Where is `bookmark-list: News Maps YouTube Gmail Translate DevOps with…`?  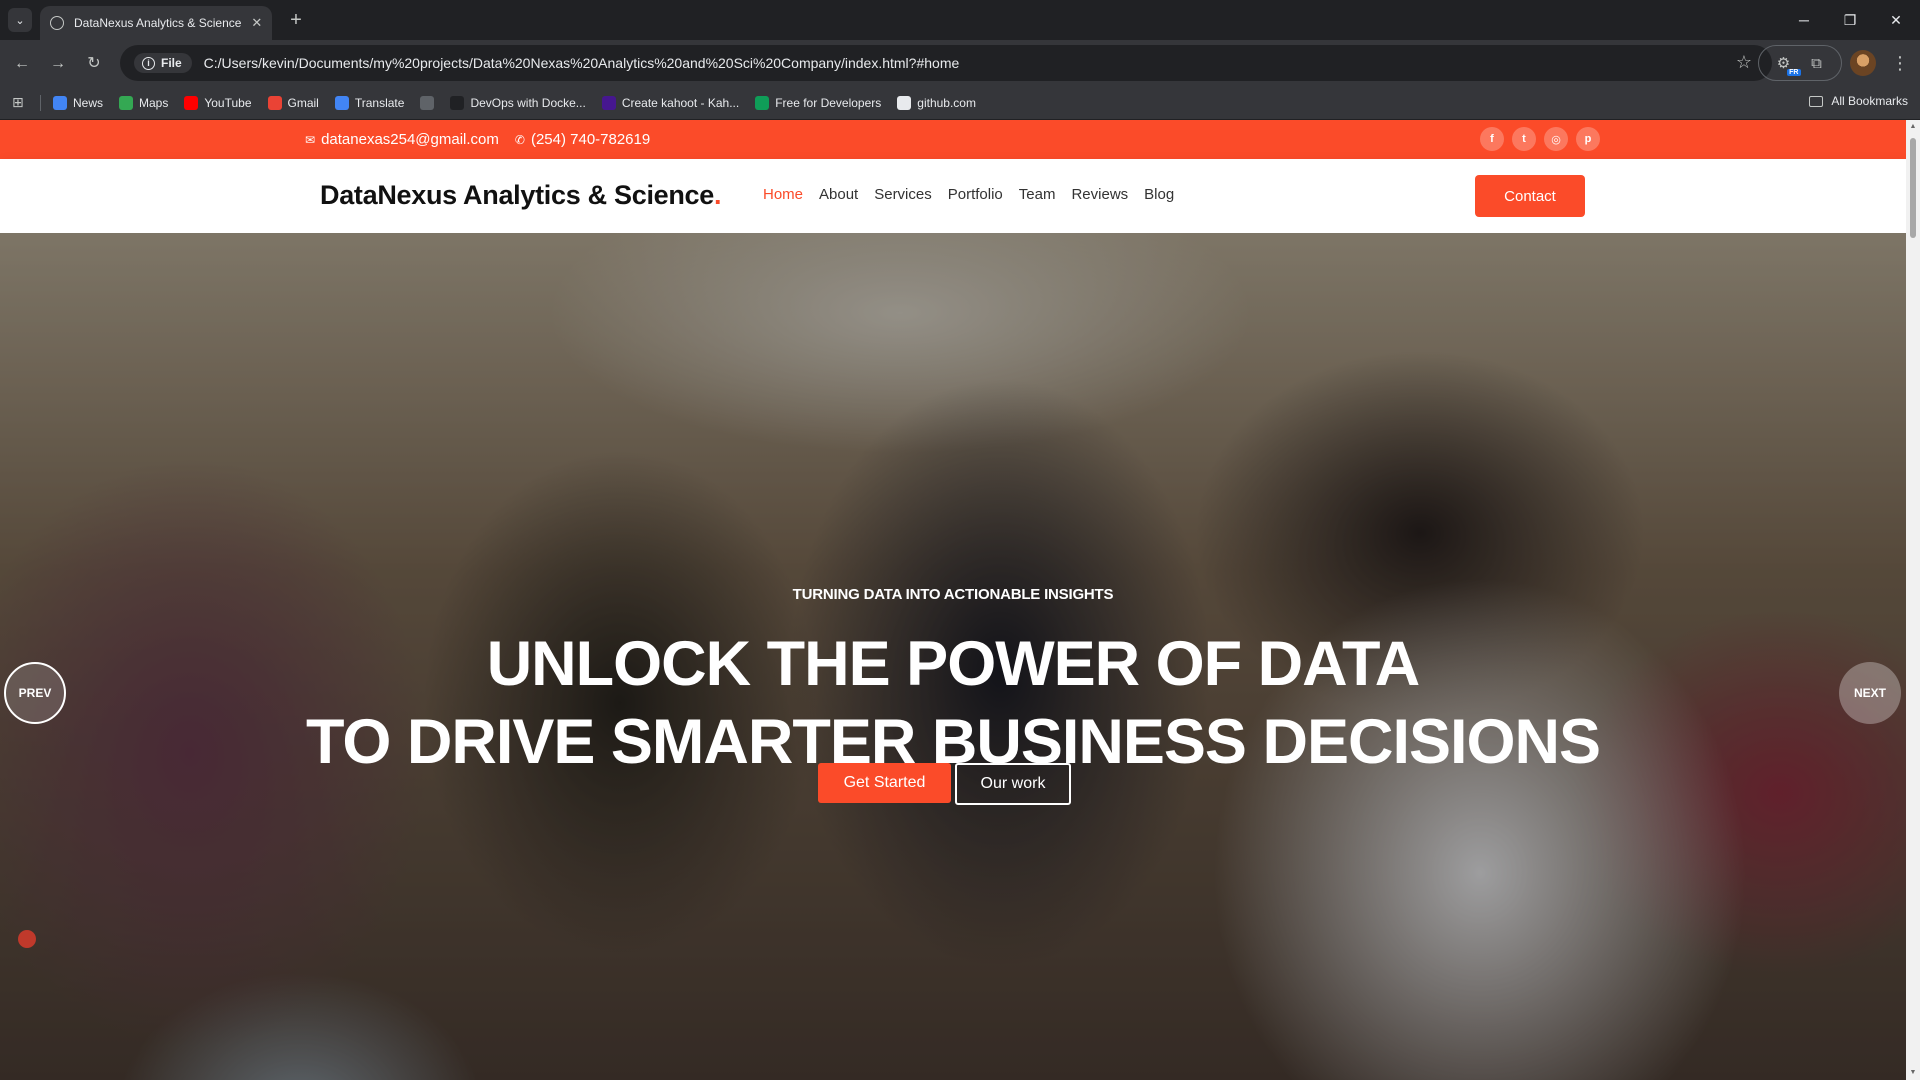
bookmark-list: News Maps YouTube Gmail Translate DevOps with… is located at coordinates (522, 102).